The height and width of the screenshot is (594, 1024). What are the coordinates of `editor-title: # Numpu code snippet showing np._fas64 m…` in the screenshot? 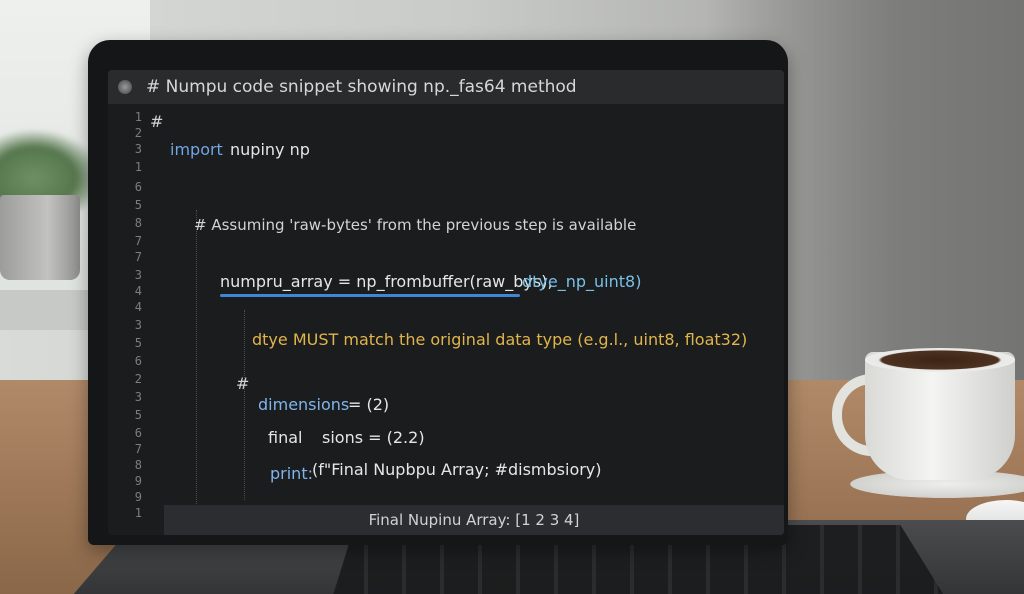 It's located at (361, 87).